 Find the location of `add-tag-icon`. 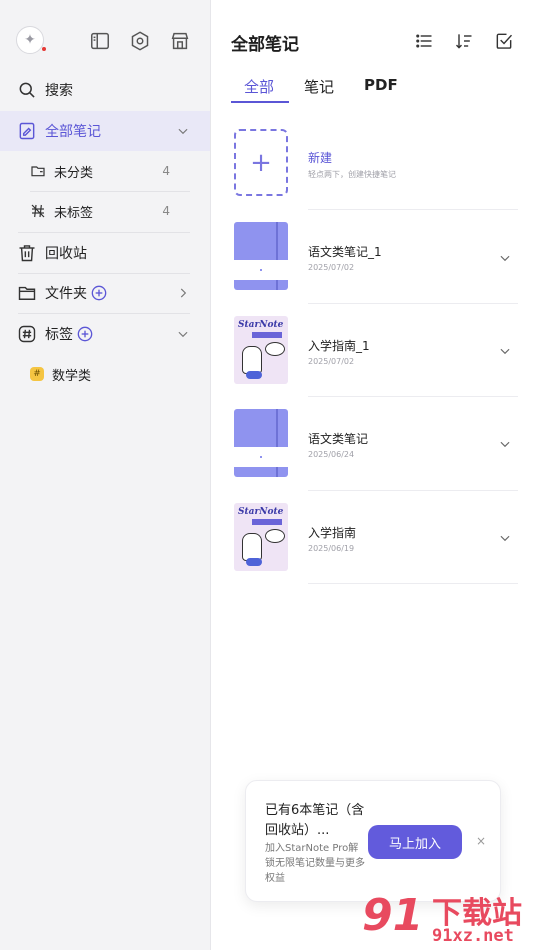

add-tag-icon is located at coordinates (85, 334).